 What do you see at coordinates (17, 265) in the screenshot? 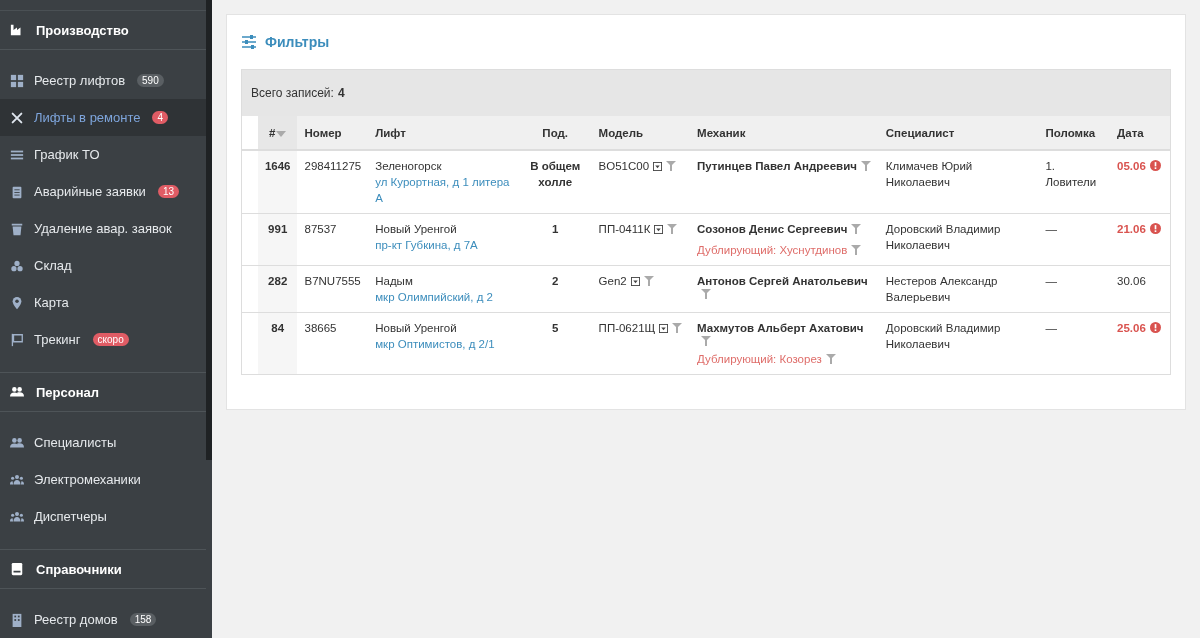
I see `cubes-icon` at bounding box center [17, 265].